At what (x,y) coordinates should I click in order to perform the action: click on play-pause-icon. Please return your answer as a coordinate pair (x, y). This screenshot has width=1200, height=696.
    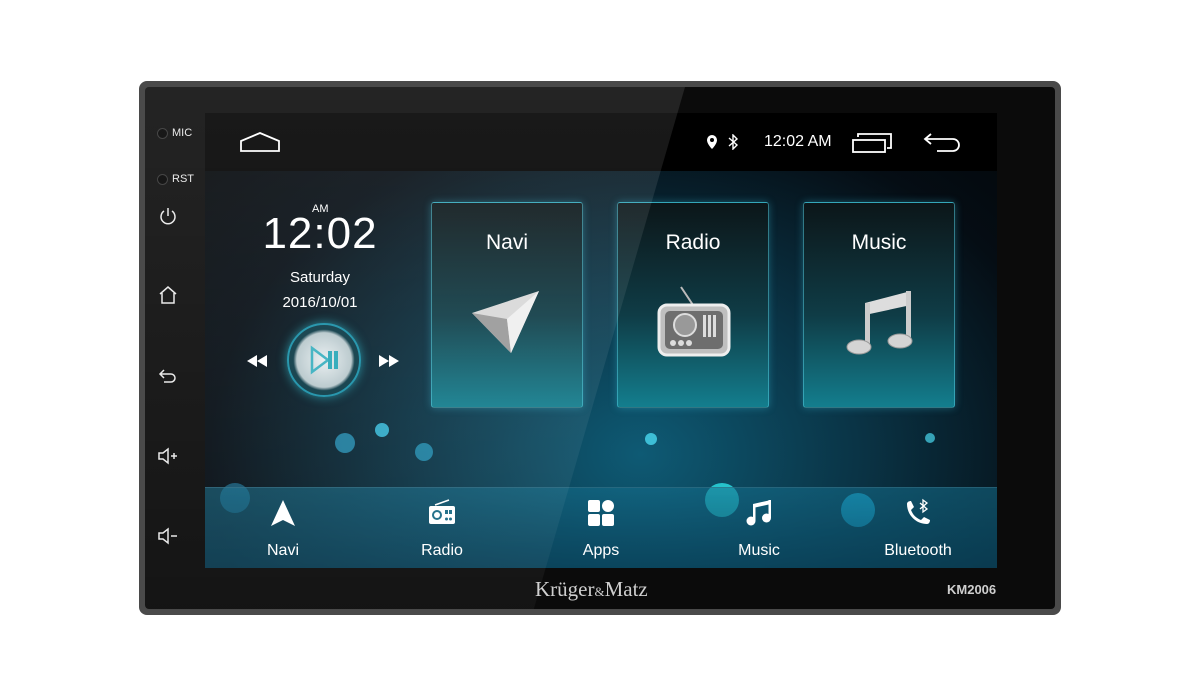
    Looking at the image, I should click on (324, 360).